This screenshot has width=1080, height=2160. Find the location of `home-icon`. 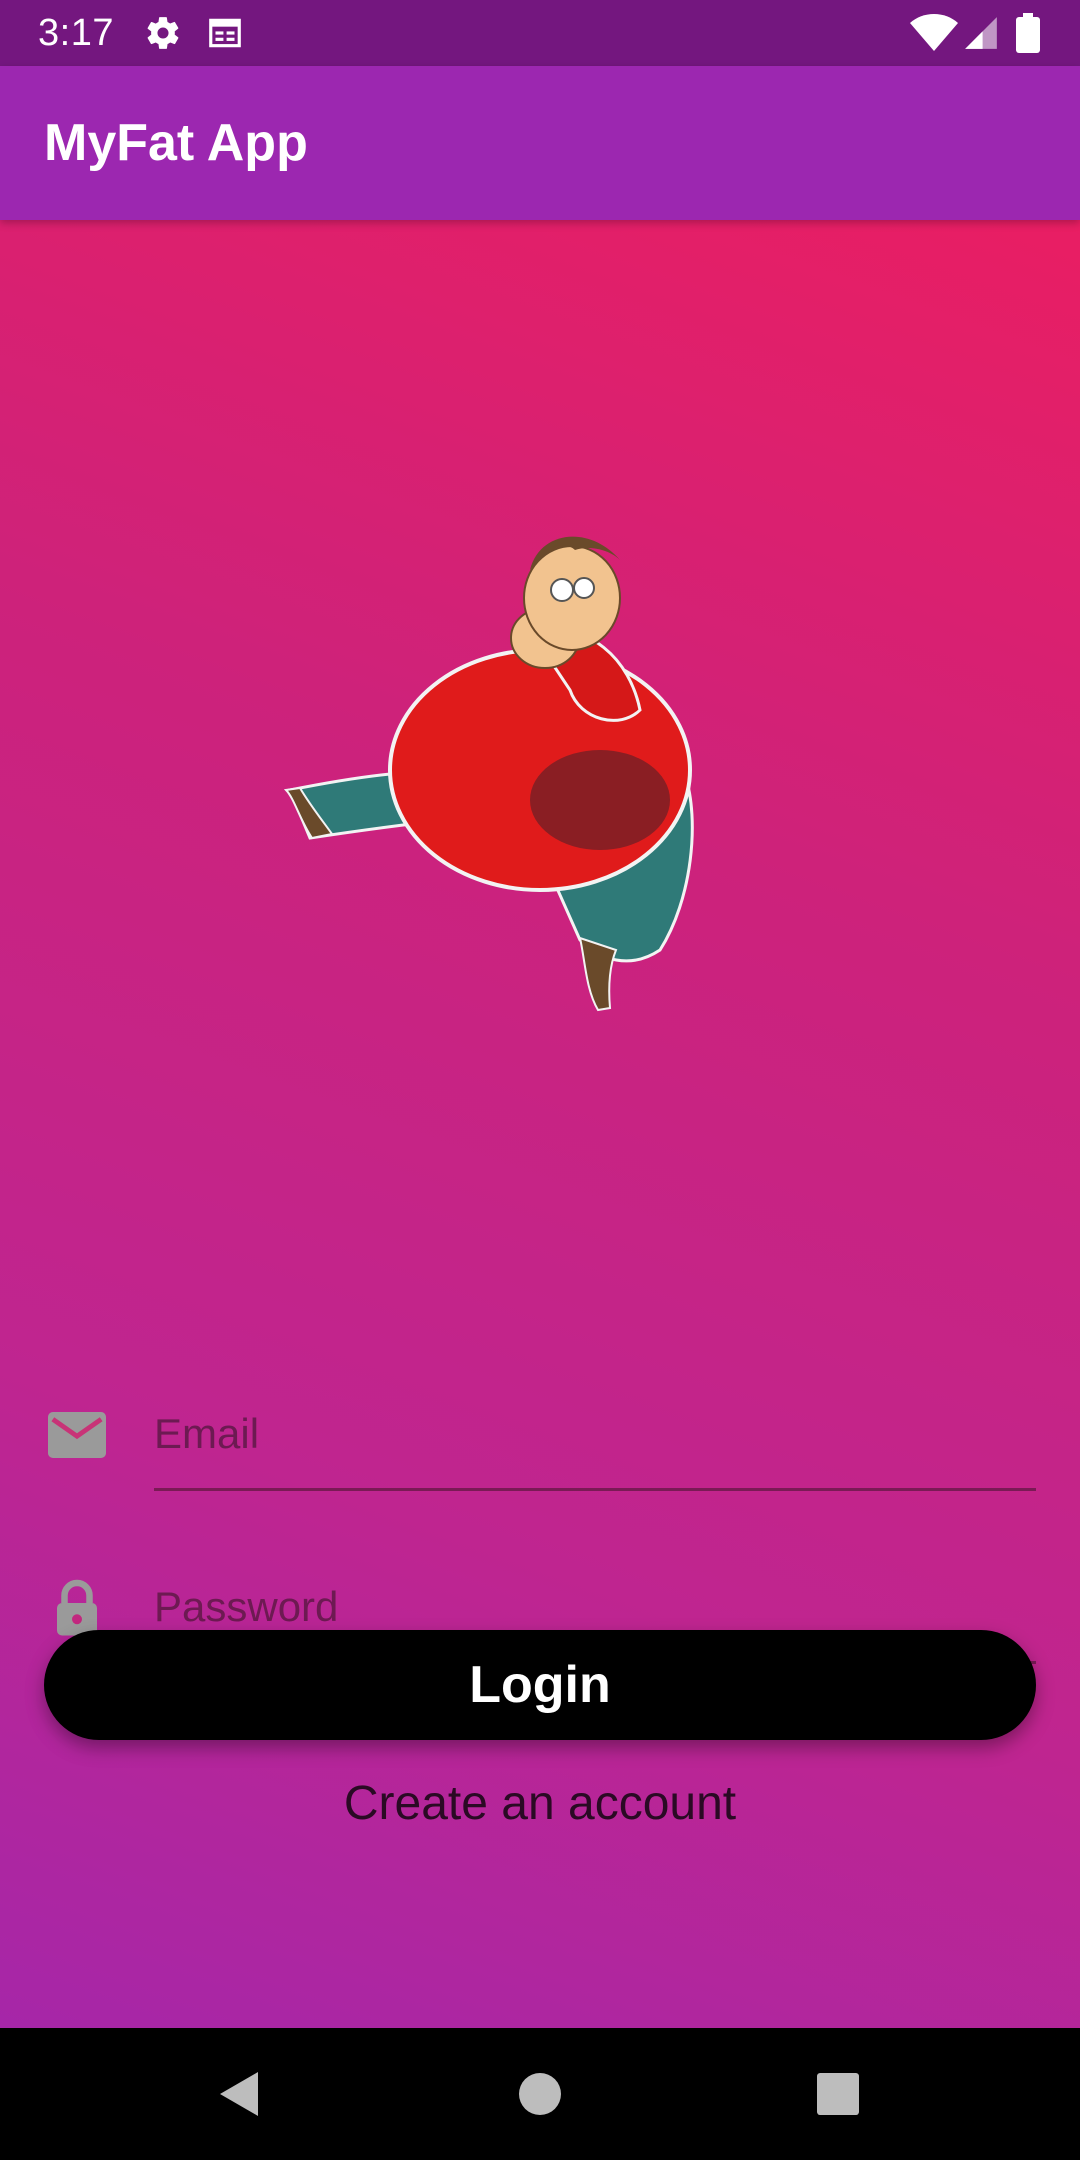

home-icon is located at coordinates (540, 2094).